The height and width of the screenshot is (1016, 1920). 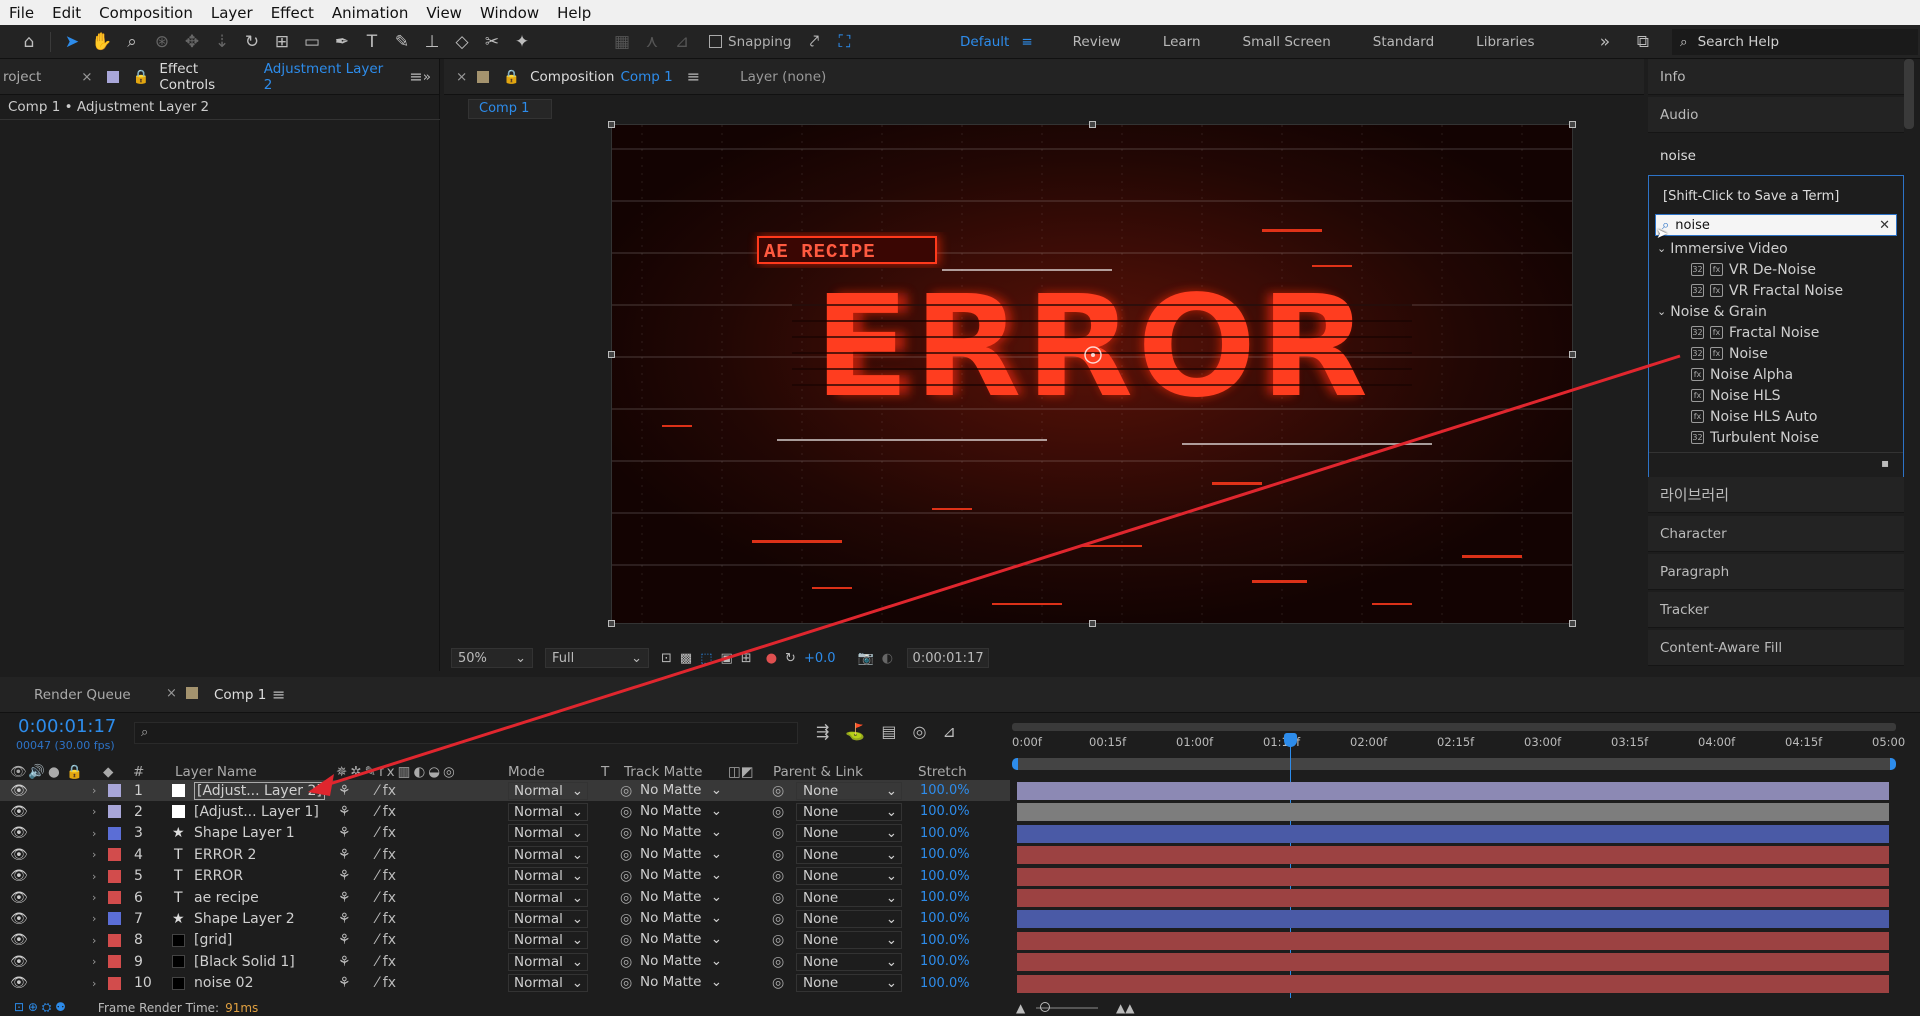 I want to click on menu-animation: Animation, so click(x=370, y=13).